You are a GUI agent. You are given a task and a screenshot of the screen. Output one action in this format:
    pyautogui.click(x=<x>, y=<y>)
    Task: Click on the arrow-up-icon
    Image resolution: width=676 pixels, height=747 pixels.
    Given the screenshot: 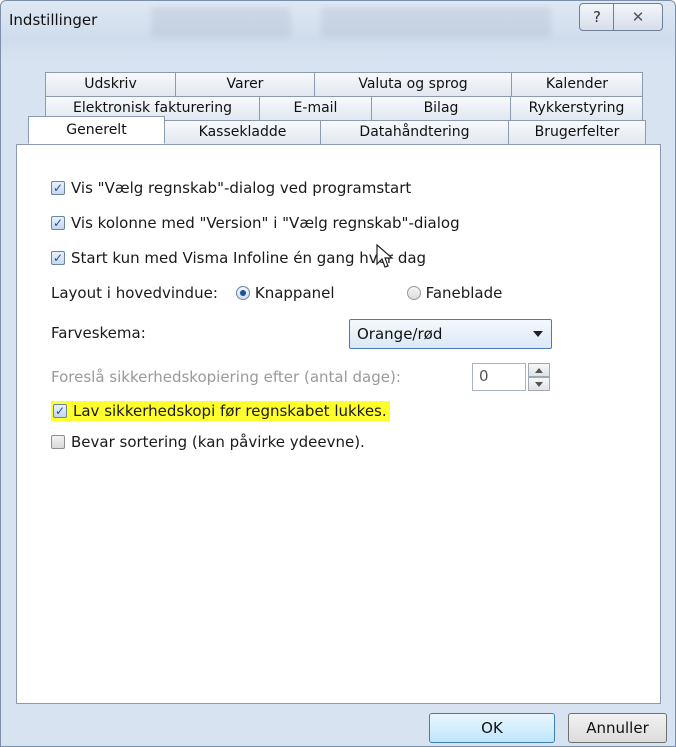 What is the action you would take?
    pyautogui.click(x=539, y=370)
    